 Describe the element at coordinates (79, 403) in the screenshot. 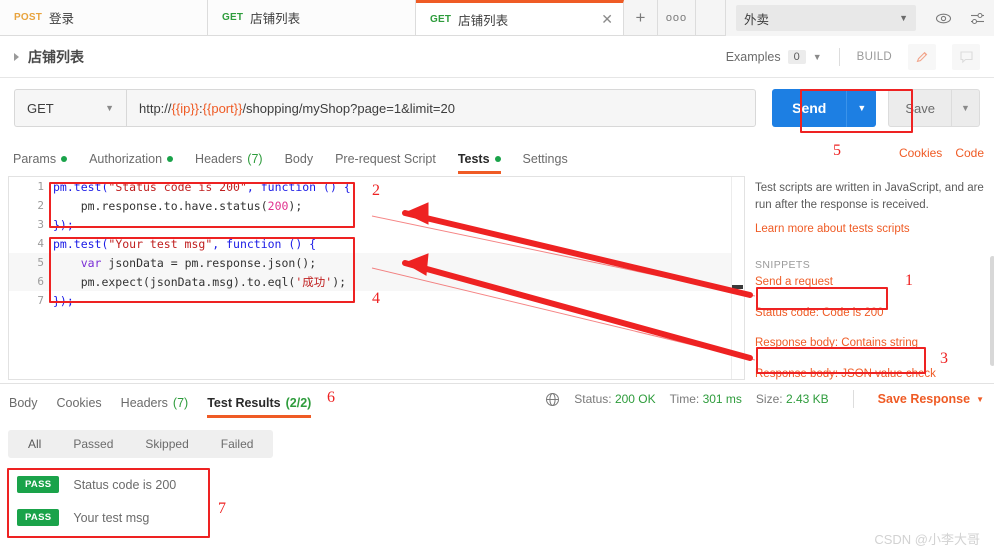

I see `tab-label: Cookies` at that location.